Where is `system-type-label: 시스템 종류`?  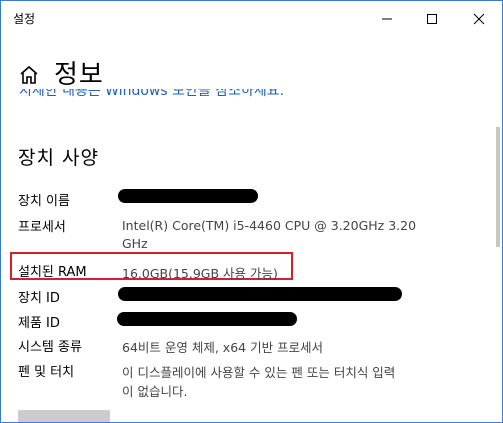
system-type-label: 시스템 종류 is located at coordinates (50, 347).